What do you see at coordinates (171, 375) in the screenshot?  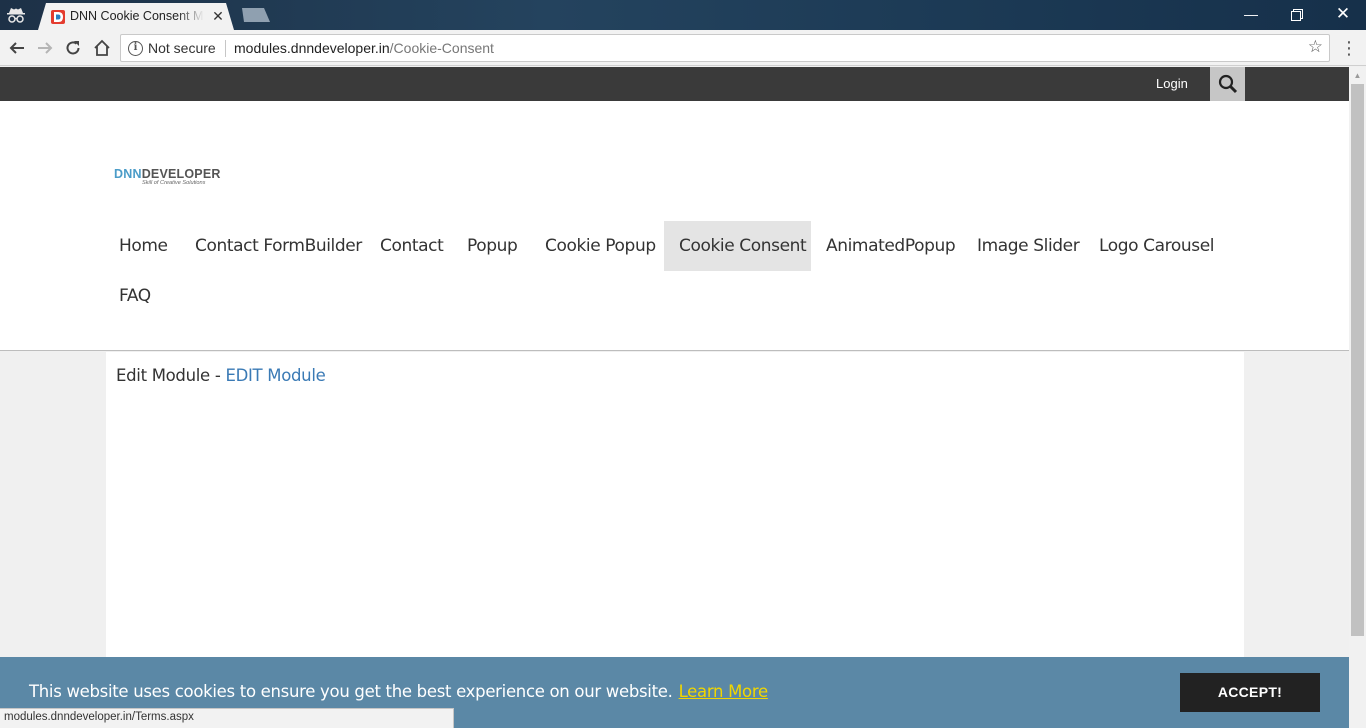 I see `edit-module-prefix: Edit Module -` at bounding box center [171, 375].